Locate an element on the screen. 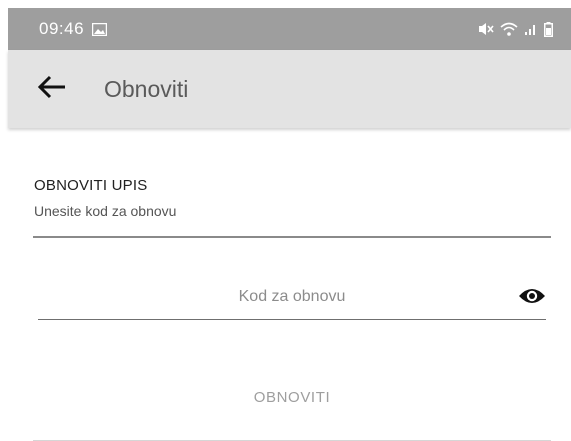 This screenshot has width=571, height=441. status-icons is located at coordinates (515, 29).